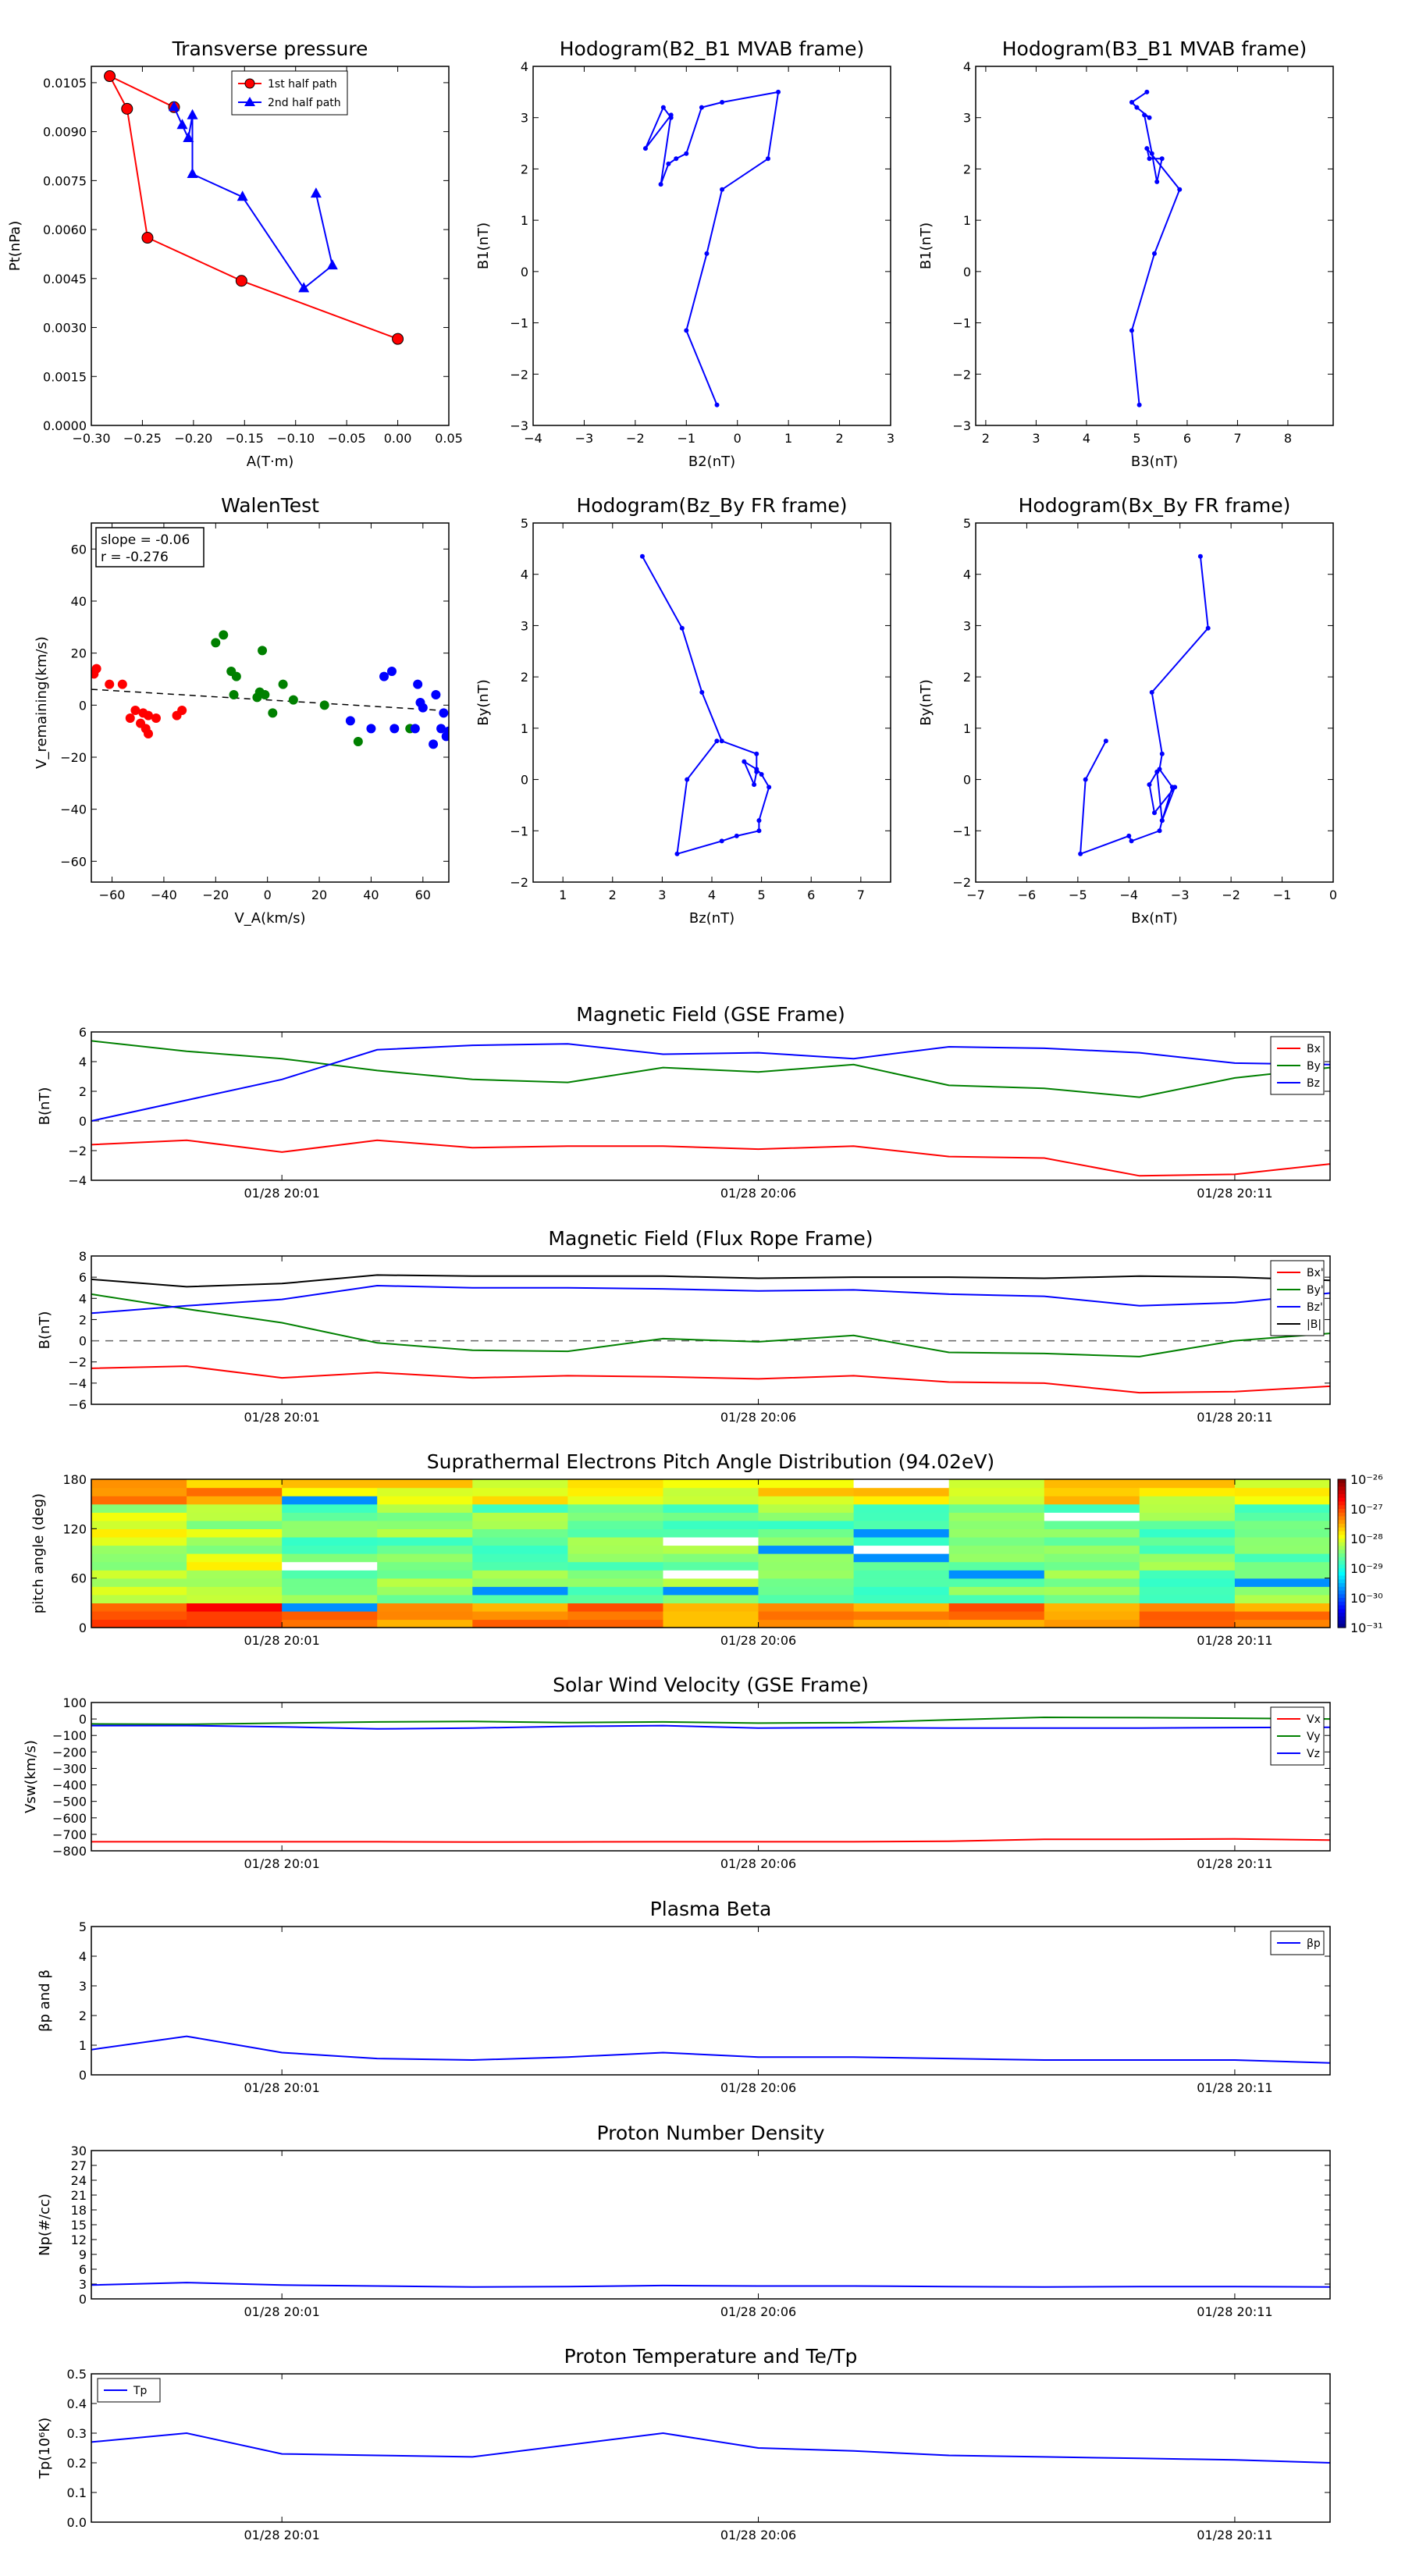 The image size is (1405, 2576). What do you see at coordinates (65, 230) in the screenshot?
I see `y-tick-label: 0.0060` at bounding box center [65, 230].